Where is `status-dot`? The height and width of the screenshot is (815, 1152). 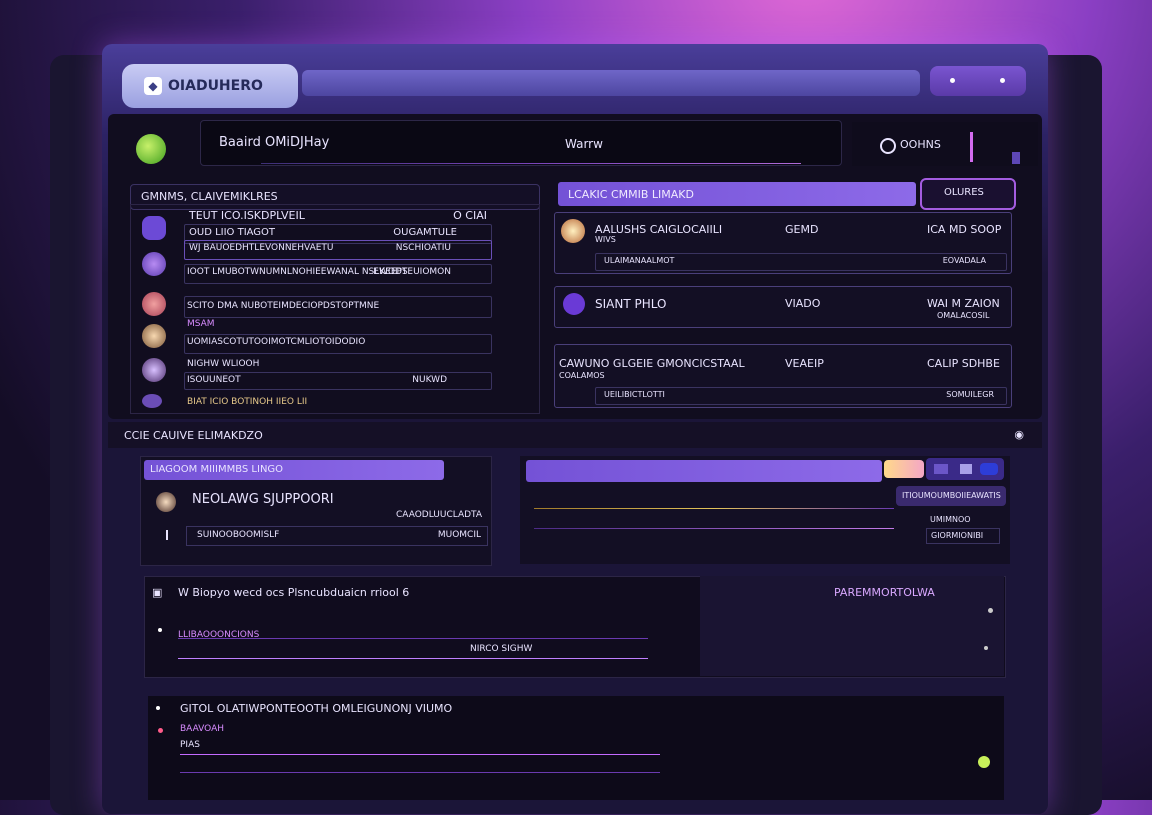 status-dot is located at coordinates (984, 762).